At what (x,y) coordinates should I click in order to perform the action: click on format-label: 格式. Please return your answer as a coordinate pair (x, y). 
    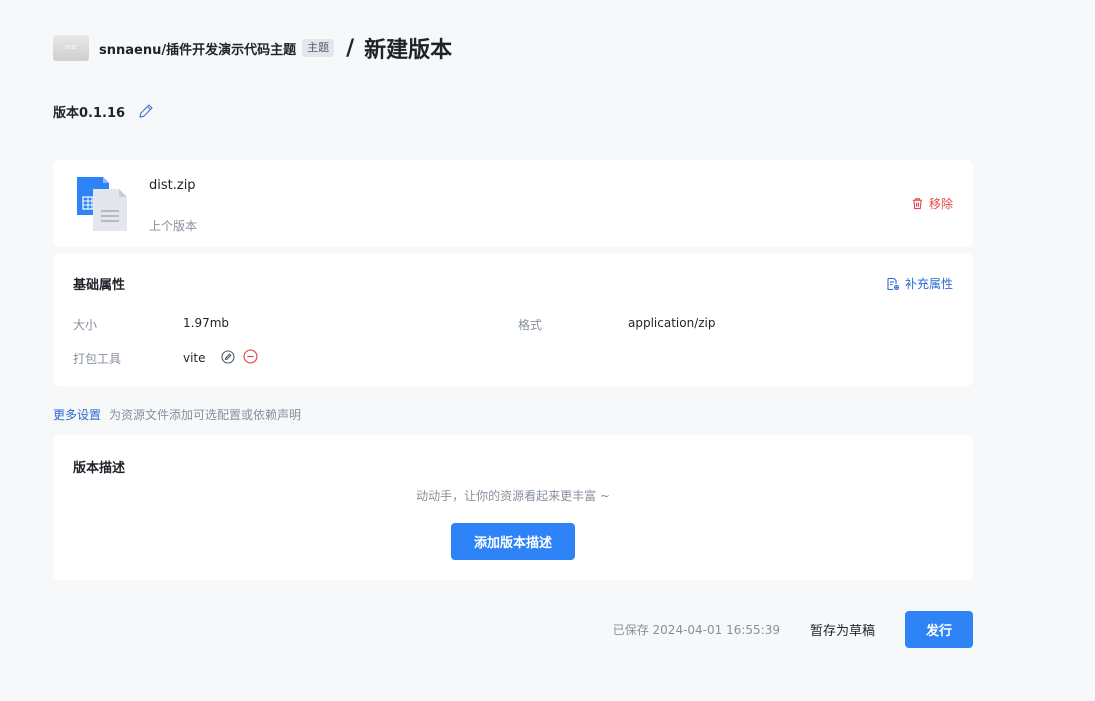
    Looking at the image, I should click on (530, 325).